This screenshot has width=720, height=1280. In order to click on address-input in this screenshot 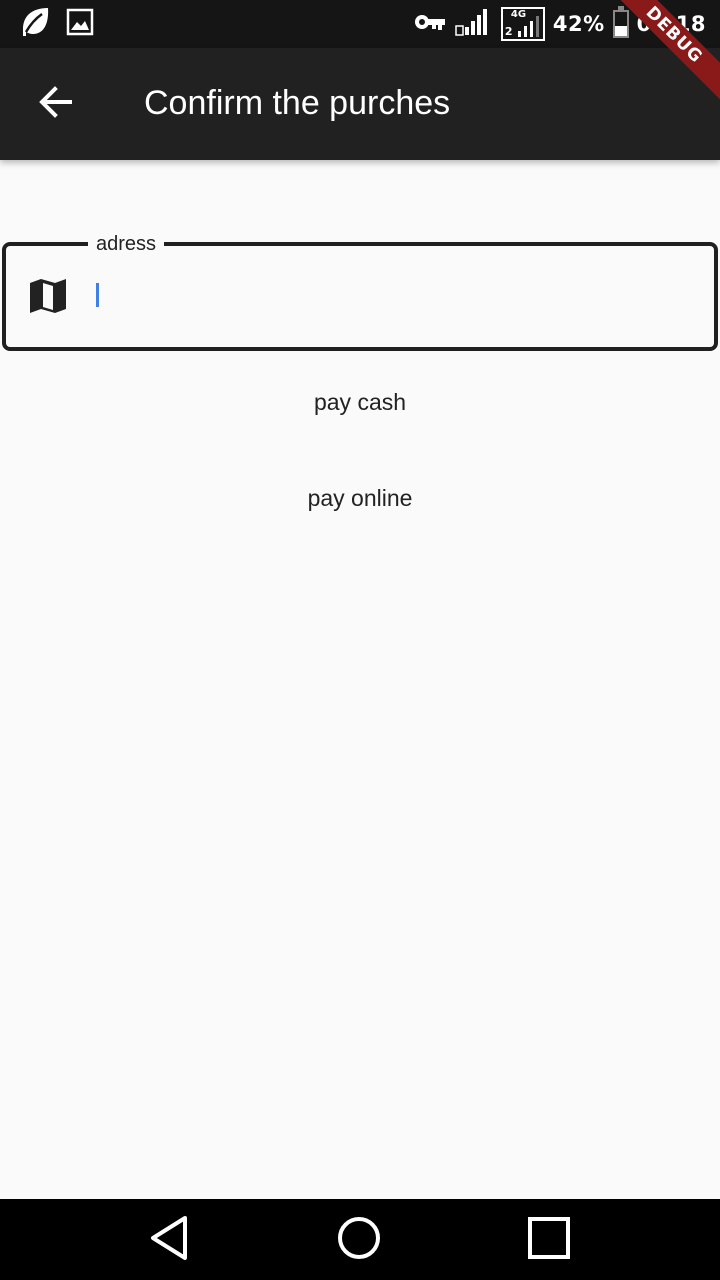, I will do `click(394, 296)`.